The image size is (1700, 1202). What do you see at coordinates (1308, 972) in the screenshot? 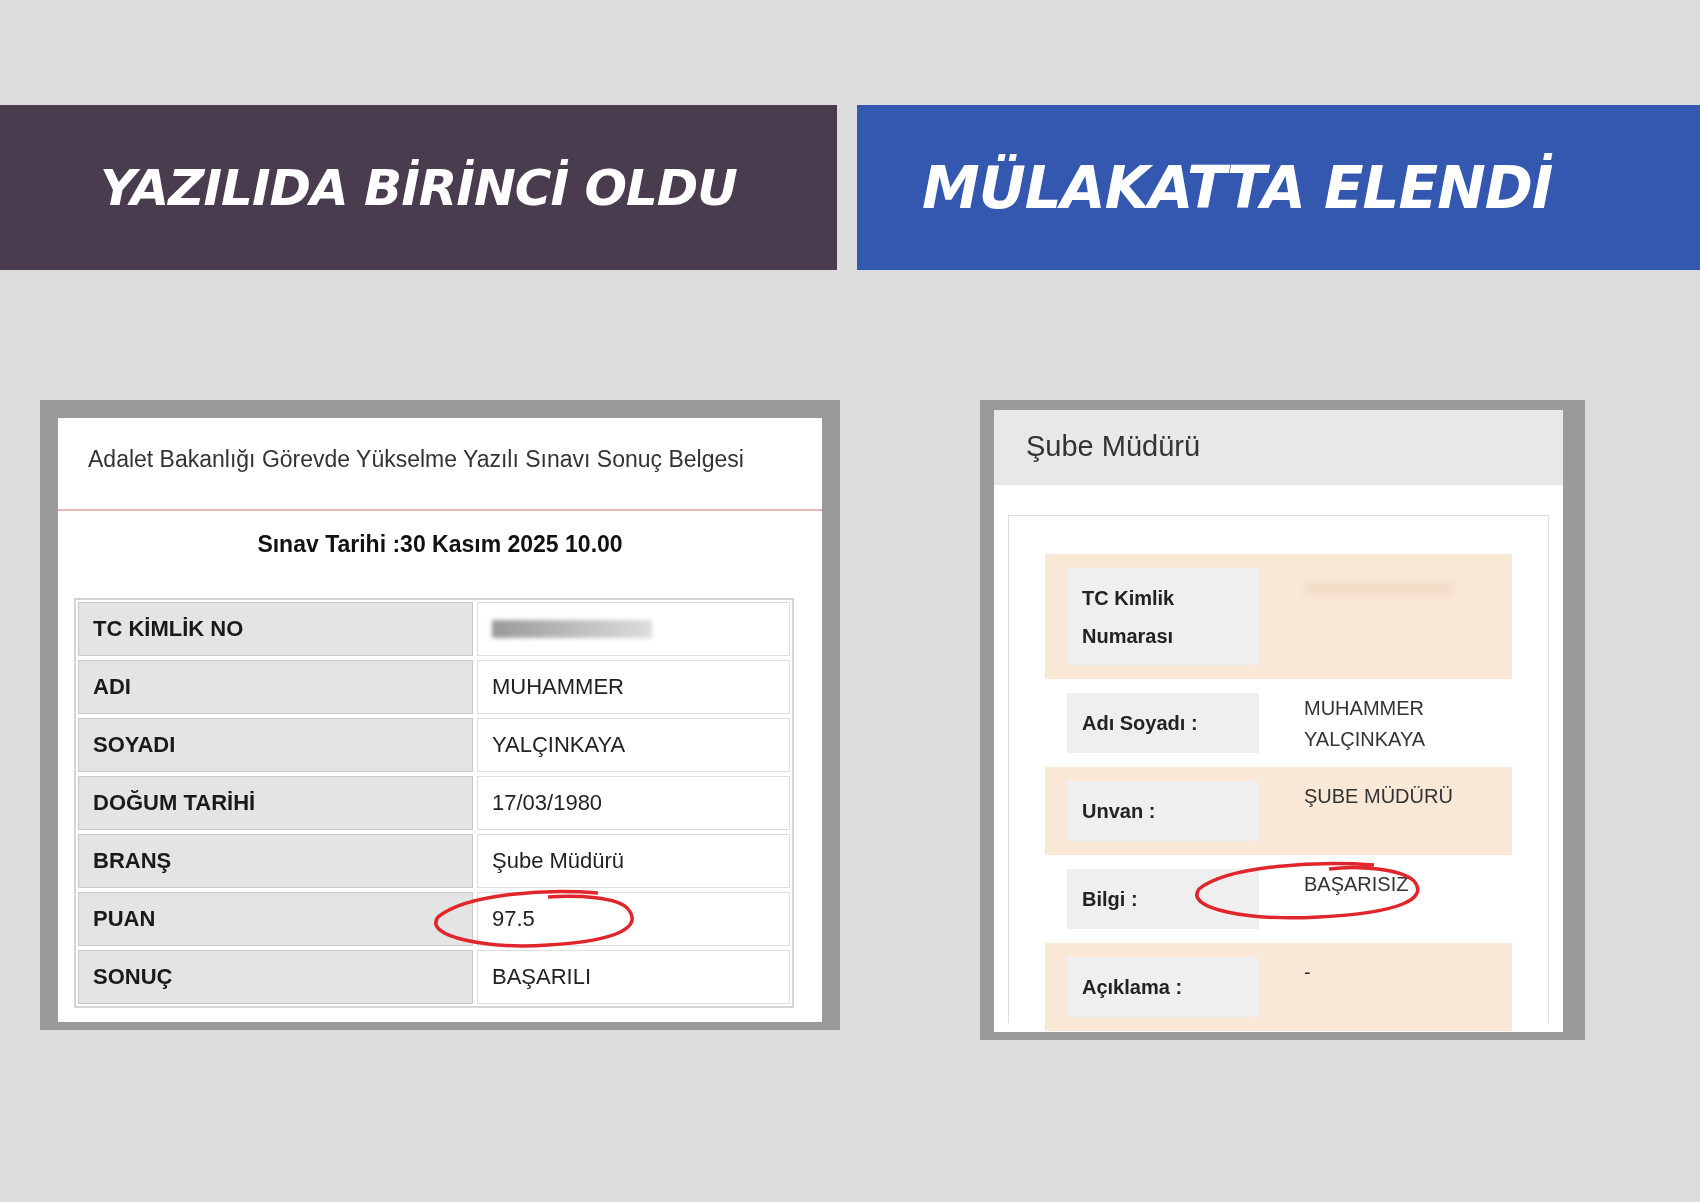
I see `field-value: -` at bounding box center [1308, 972].